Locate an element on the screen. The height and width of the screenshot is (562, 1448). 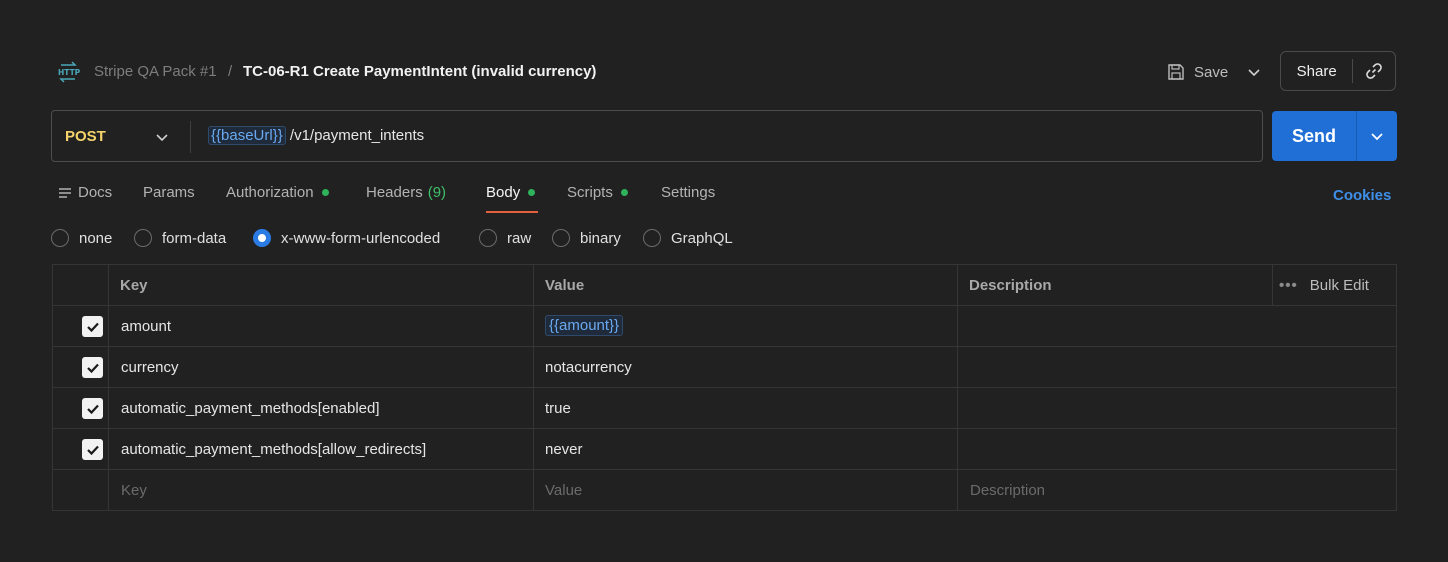
radio-none: none is located at coordinates (81, 238).